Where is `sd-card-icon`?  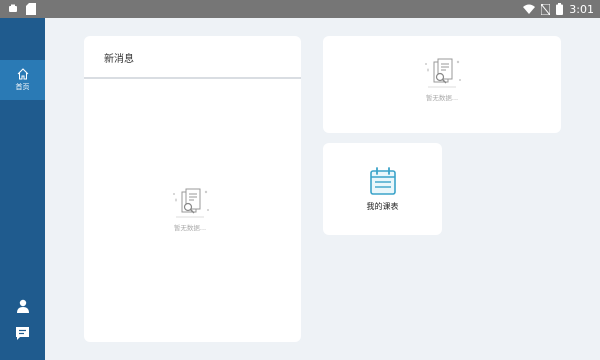
sd-card-icon is located at coordinates (31, 9).